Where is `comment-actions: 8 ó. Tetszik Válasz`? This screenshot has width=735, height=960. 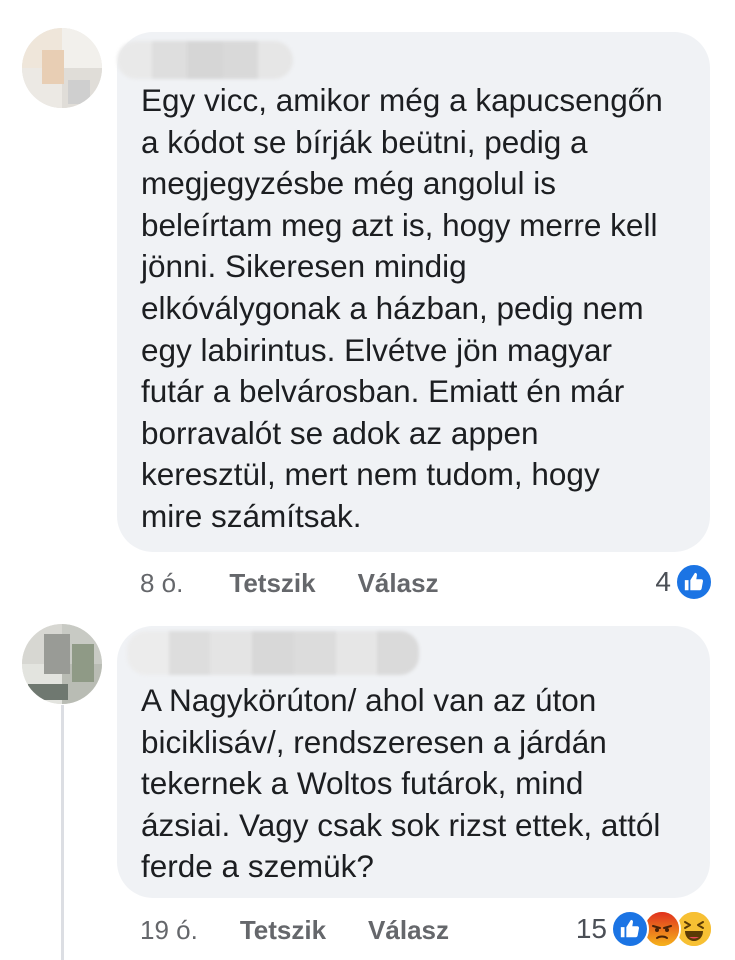 comment-actions: 8 ó. Tetszik Válasz is located at coordinates (289, 583).